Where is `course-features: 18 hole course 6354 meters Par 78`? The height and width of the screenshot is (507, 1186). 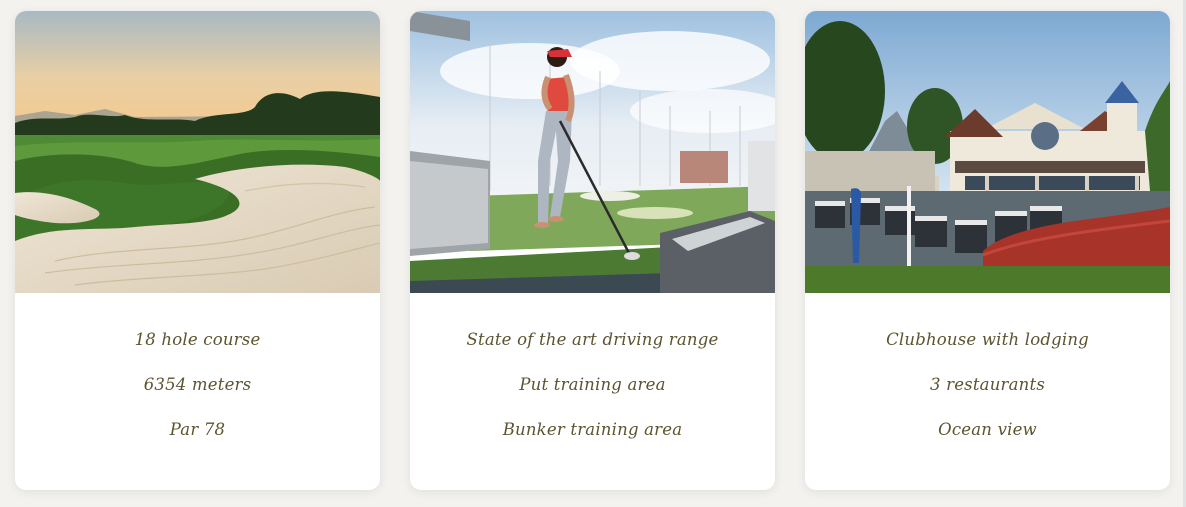 course-features: 18 hole course 6354 meters Par 78 is located at coordinates (197, 378).